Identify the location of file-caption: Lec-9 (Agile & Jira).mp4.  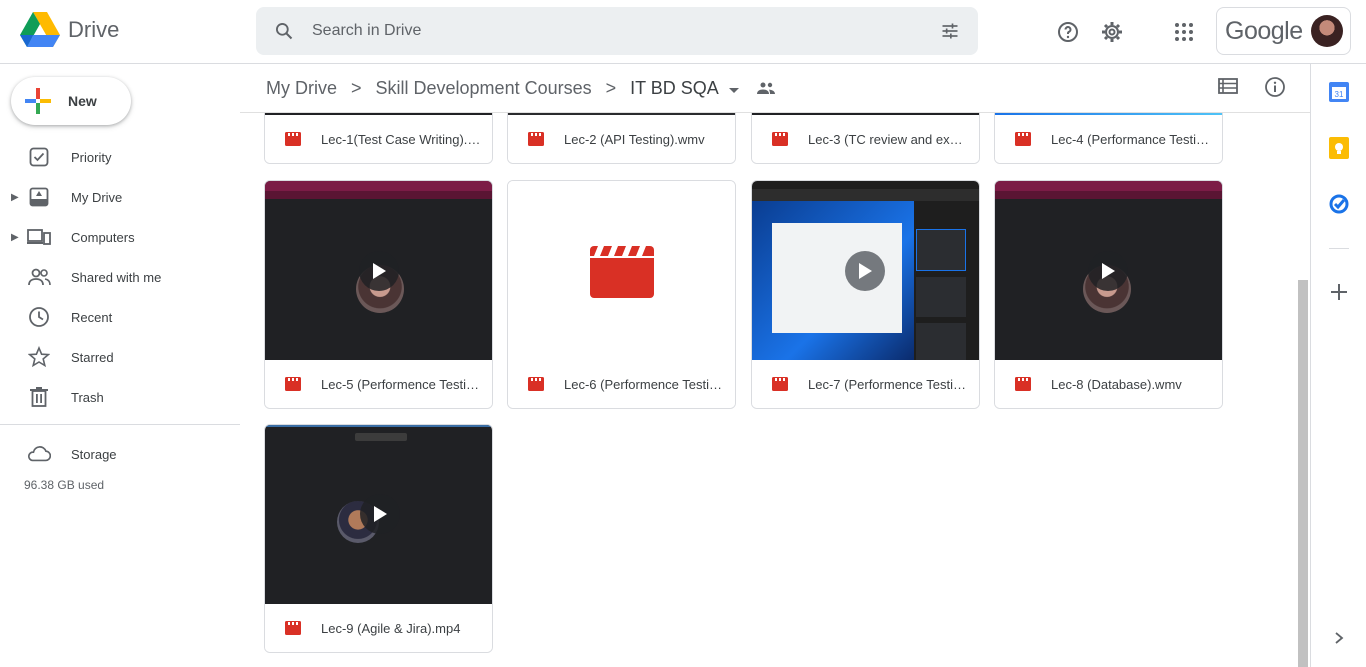
(378, 628).